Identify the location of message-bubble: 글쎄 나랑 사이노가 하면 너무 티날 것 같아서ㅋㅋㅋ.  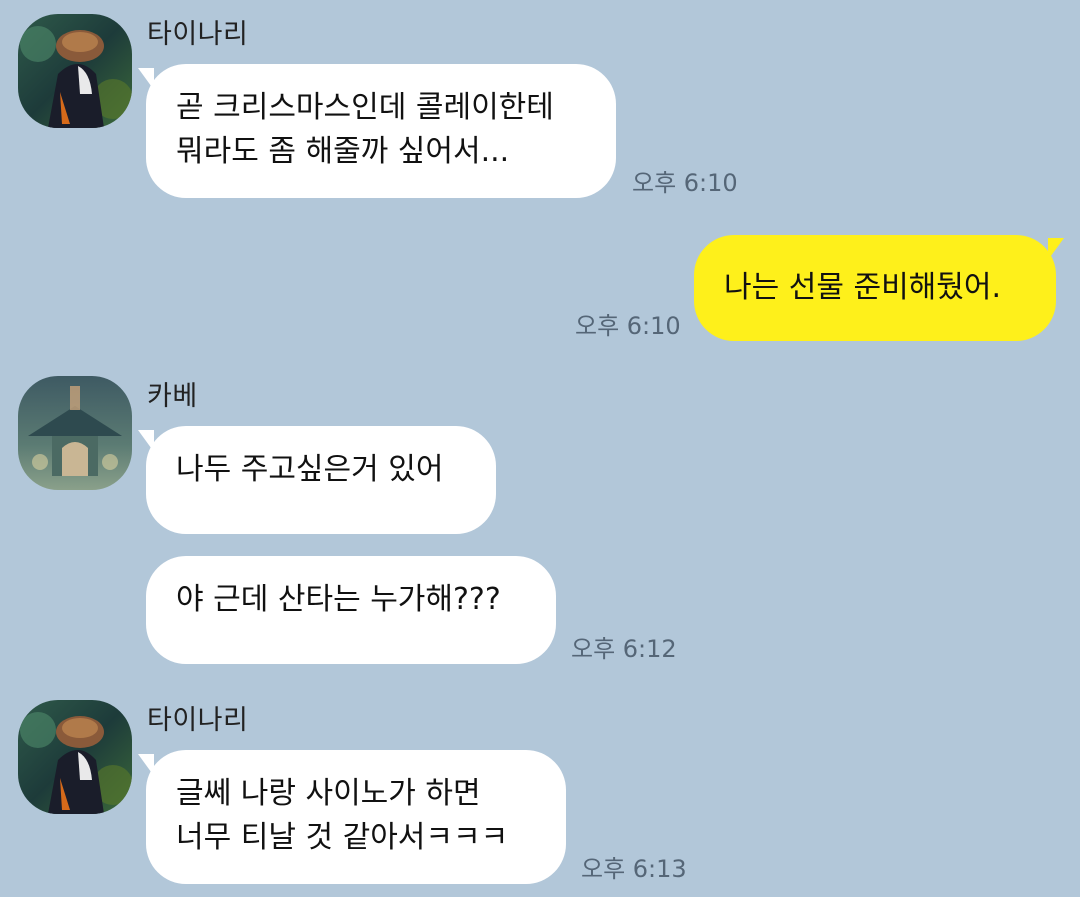
(356, 817).